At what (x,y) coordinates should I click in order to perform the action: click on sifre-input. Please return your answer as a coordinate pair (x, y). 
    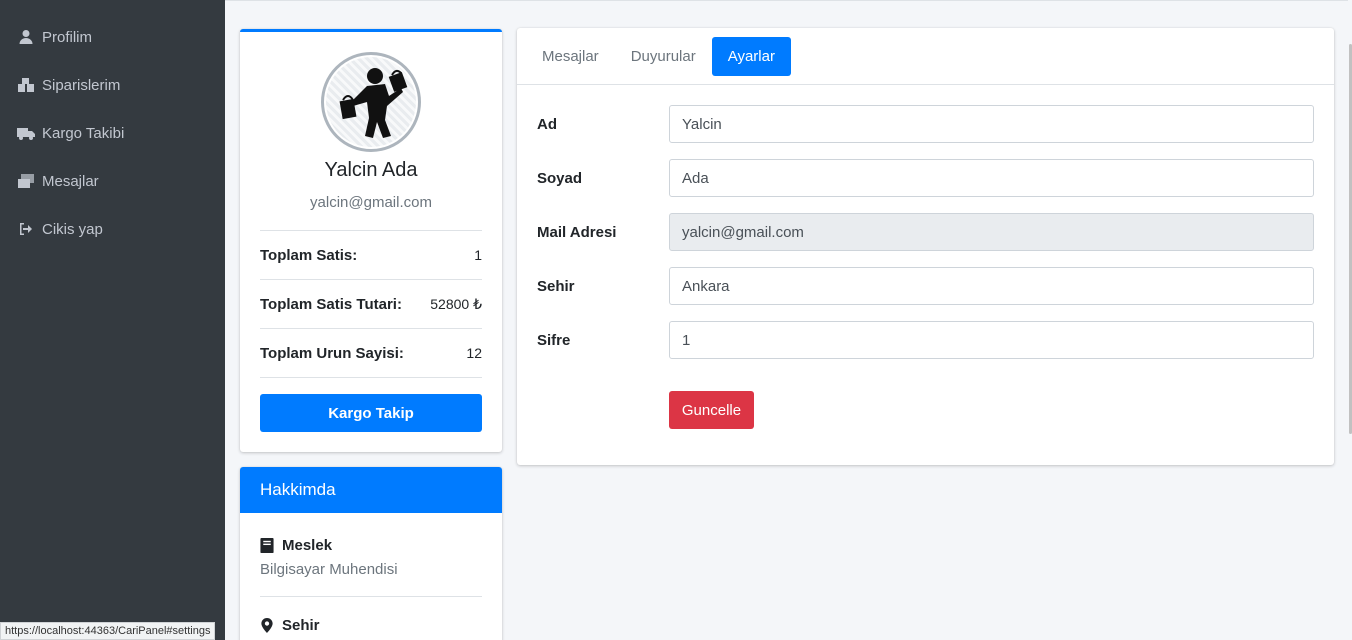
    Looking at the image, I should click on (991, 340).